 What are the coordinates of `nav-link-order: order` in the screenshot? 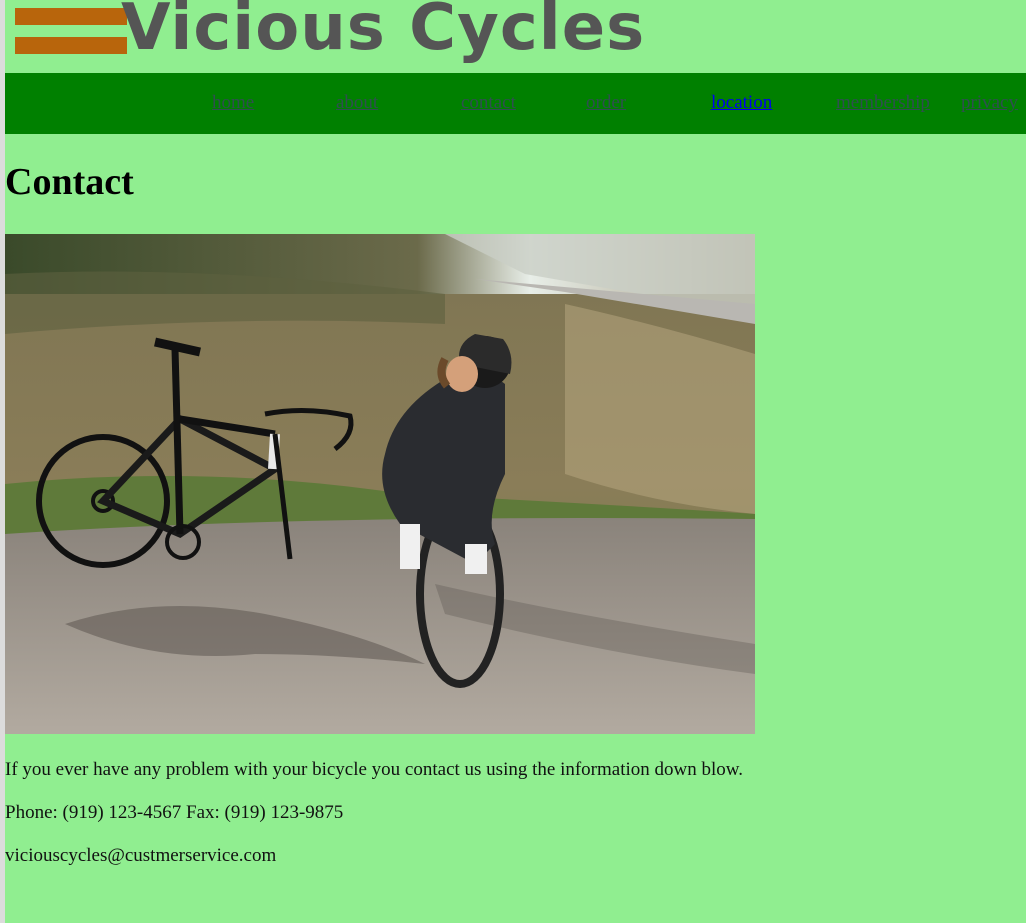 It's located at (606, 103).